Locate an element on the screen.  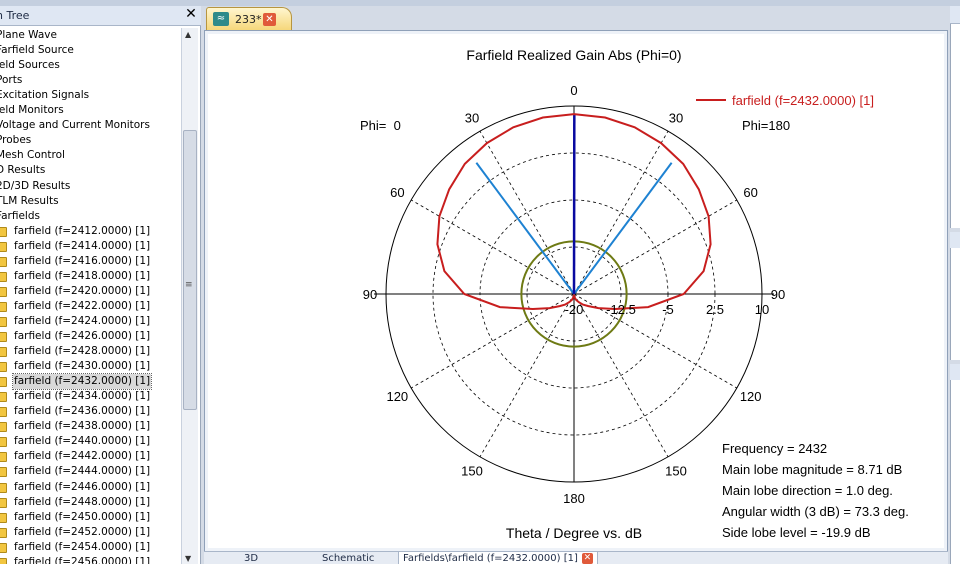
tree-item-label: Ports is located at coordinates (11, 80).